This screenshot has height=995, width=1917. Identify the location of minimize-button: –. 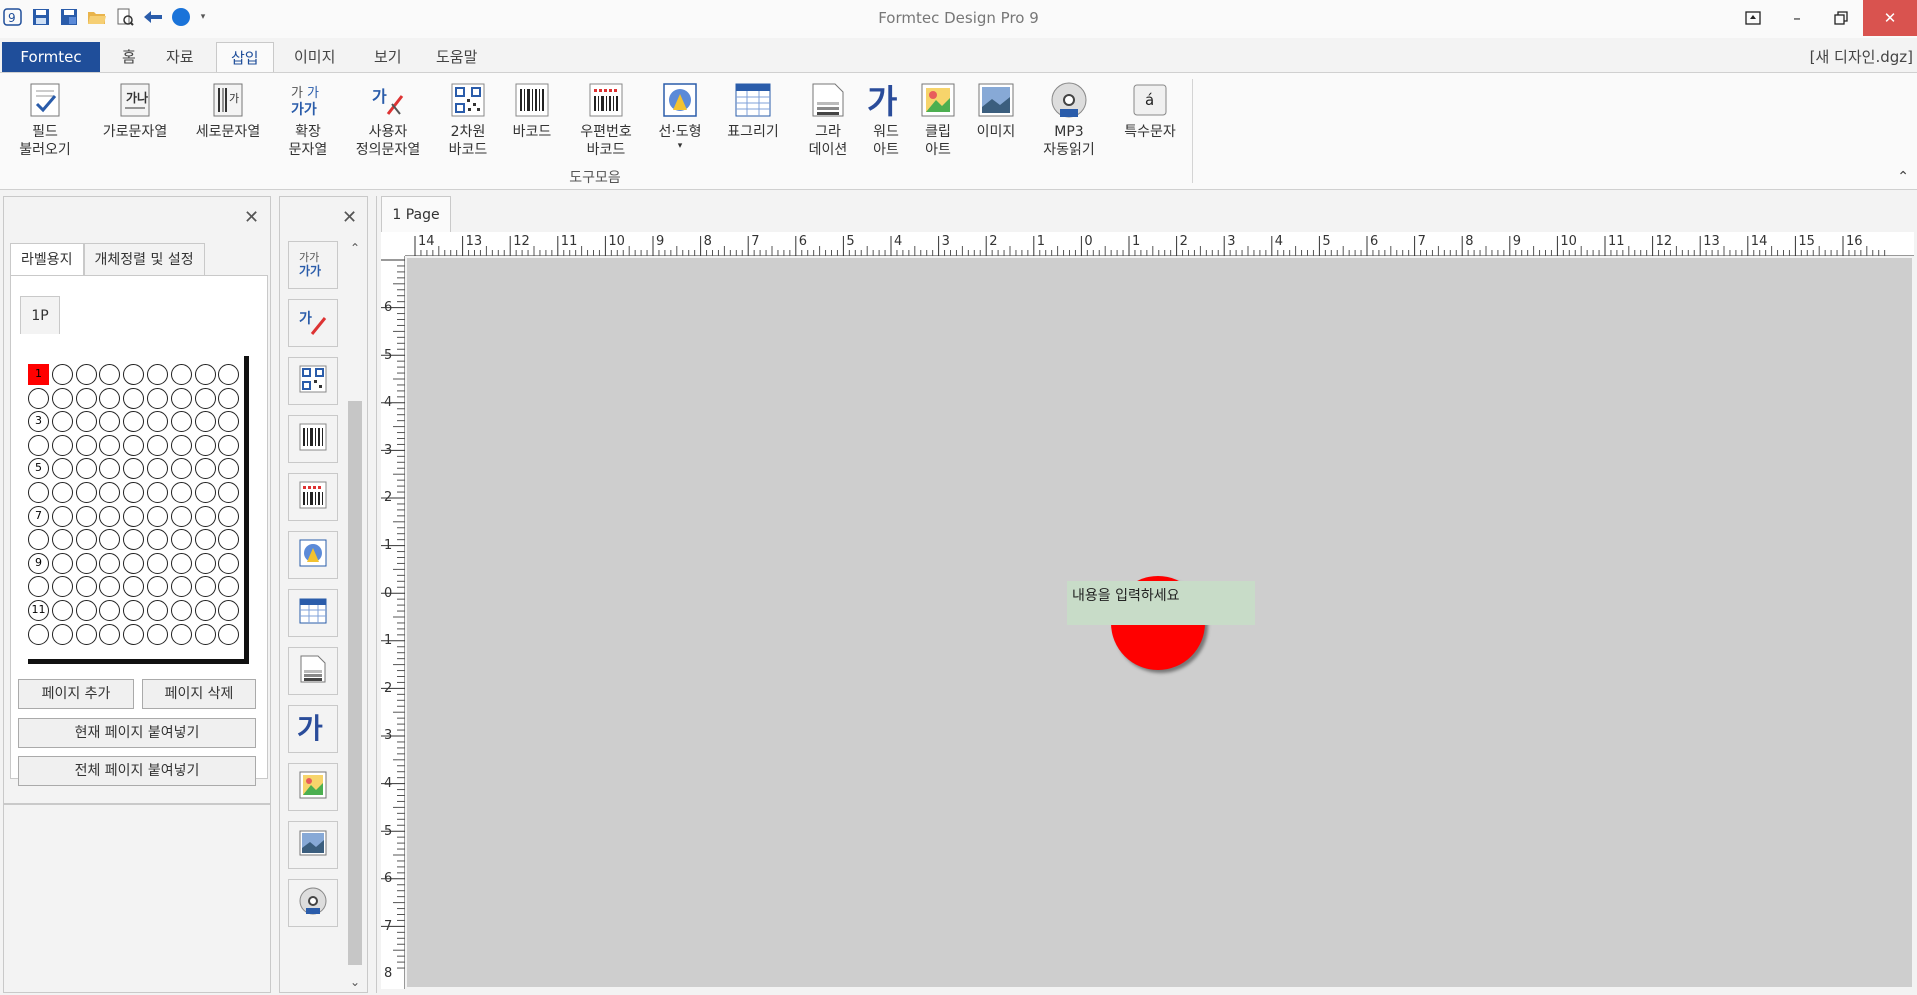
(1797, 18).